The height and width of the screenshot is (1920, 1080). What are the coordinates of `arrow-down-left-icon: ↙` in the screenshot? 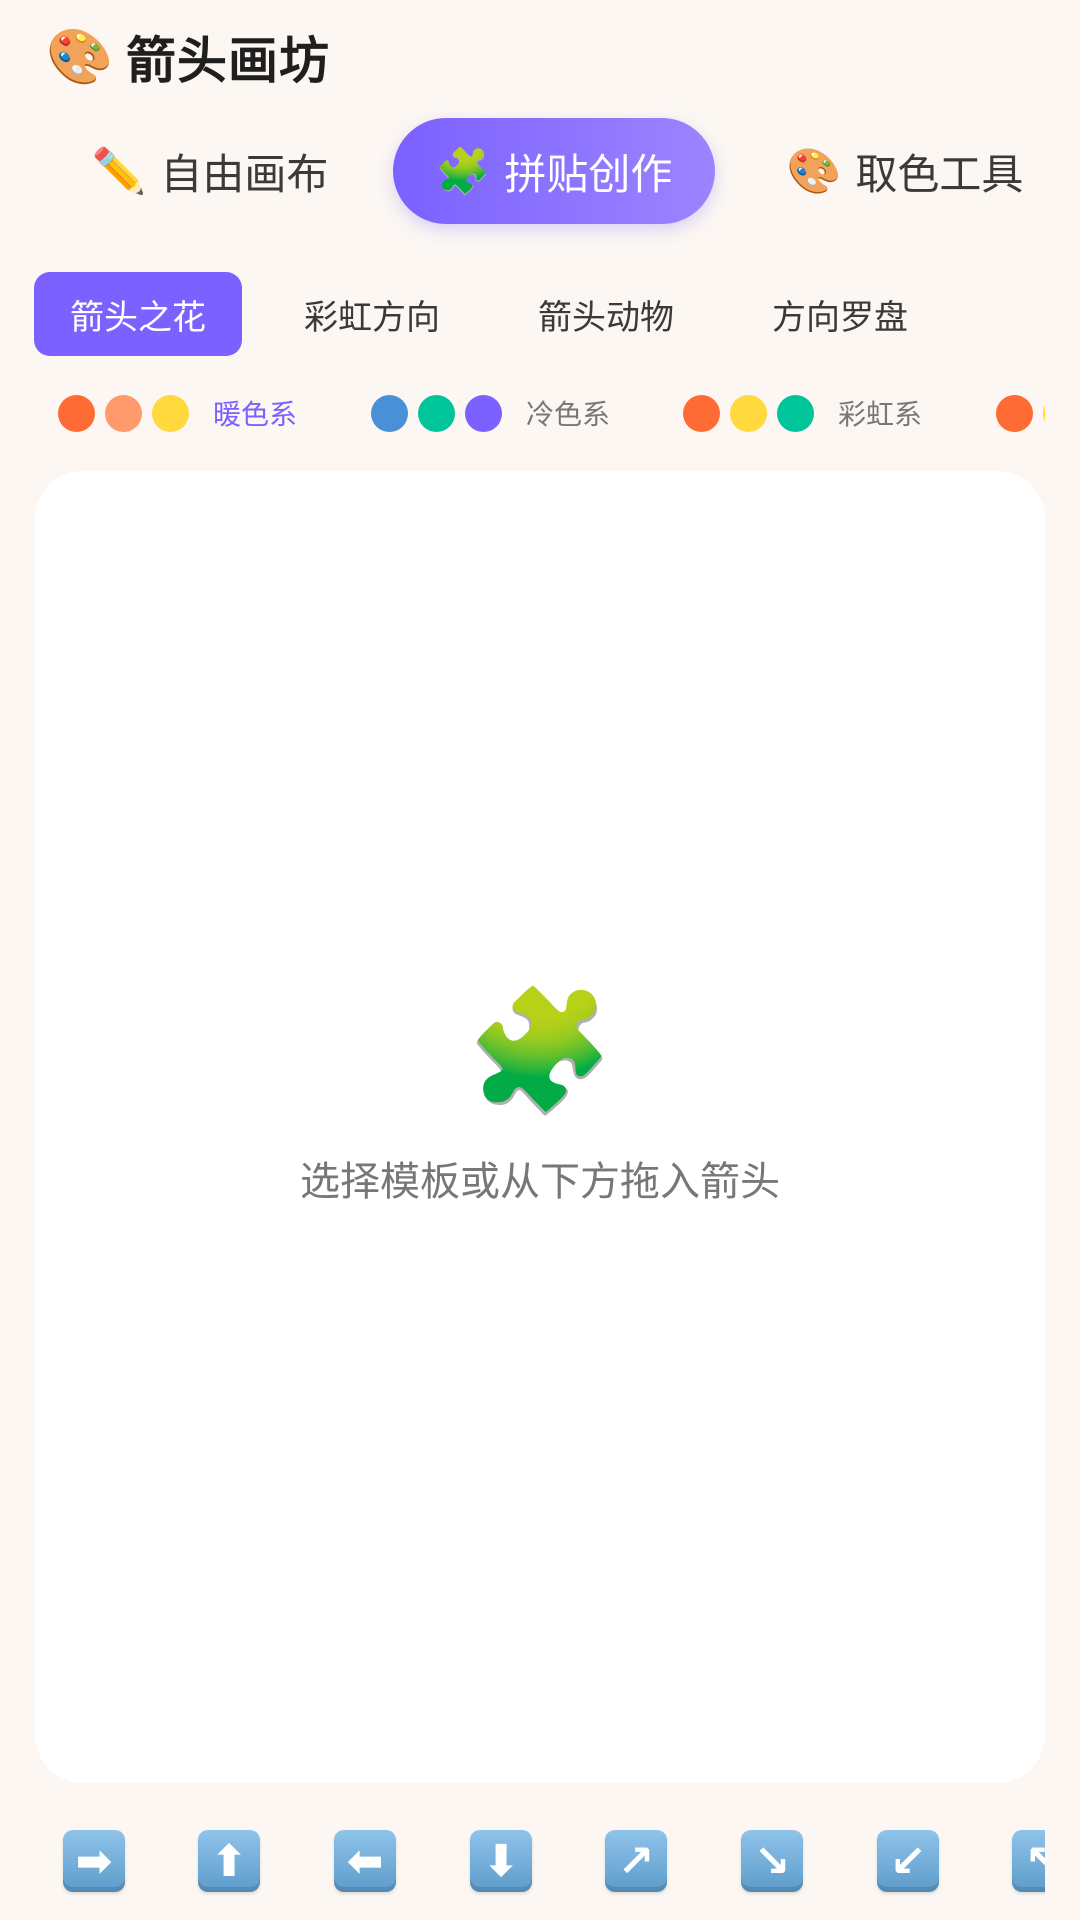 It's located at (908, 1861).